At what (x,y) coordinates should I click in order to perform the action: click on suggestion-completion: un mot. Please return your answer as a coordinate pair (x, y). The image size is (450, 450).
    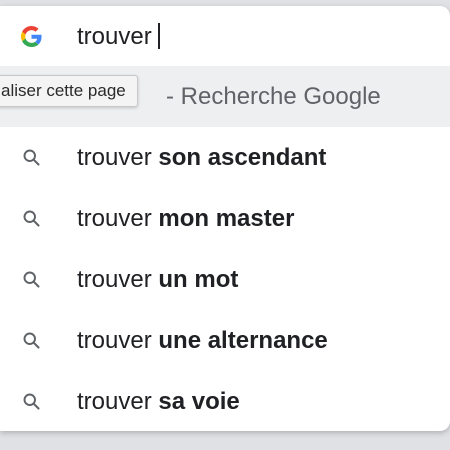
    Looking at the image, I should click on (198, 279).